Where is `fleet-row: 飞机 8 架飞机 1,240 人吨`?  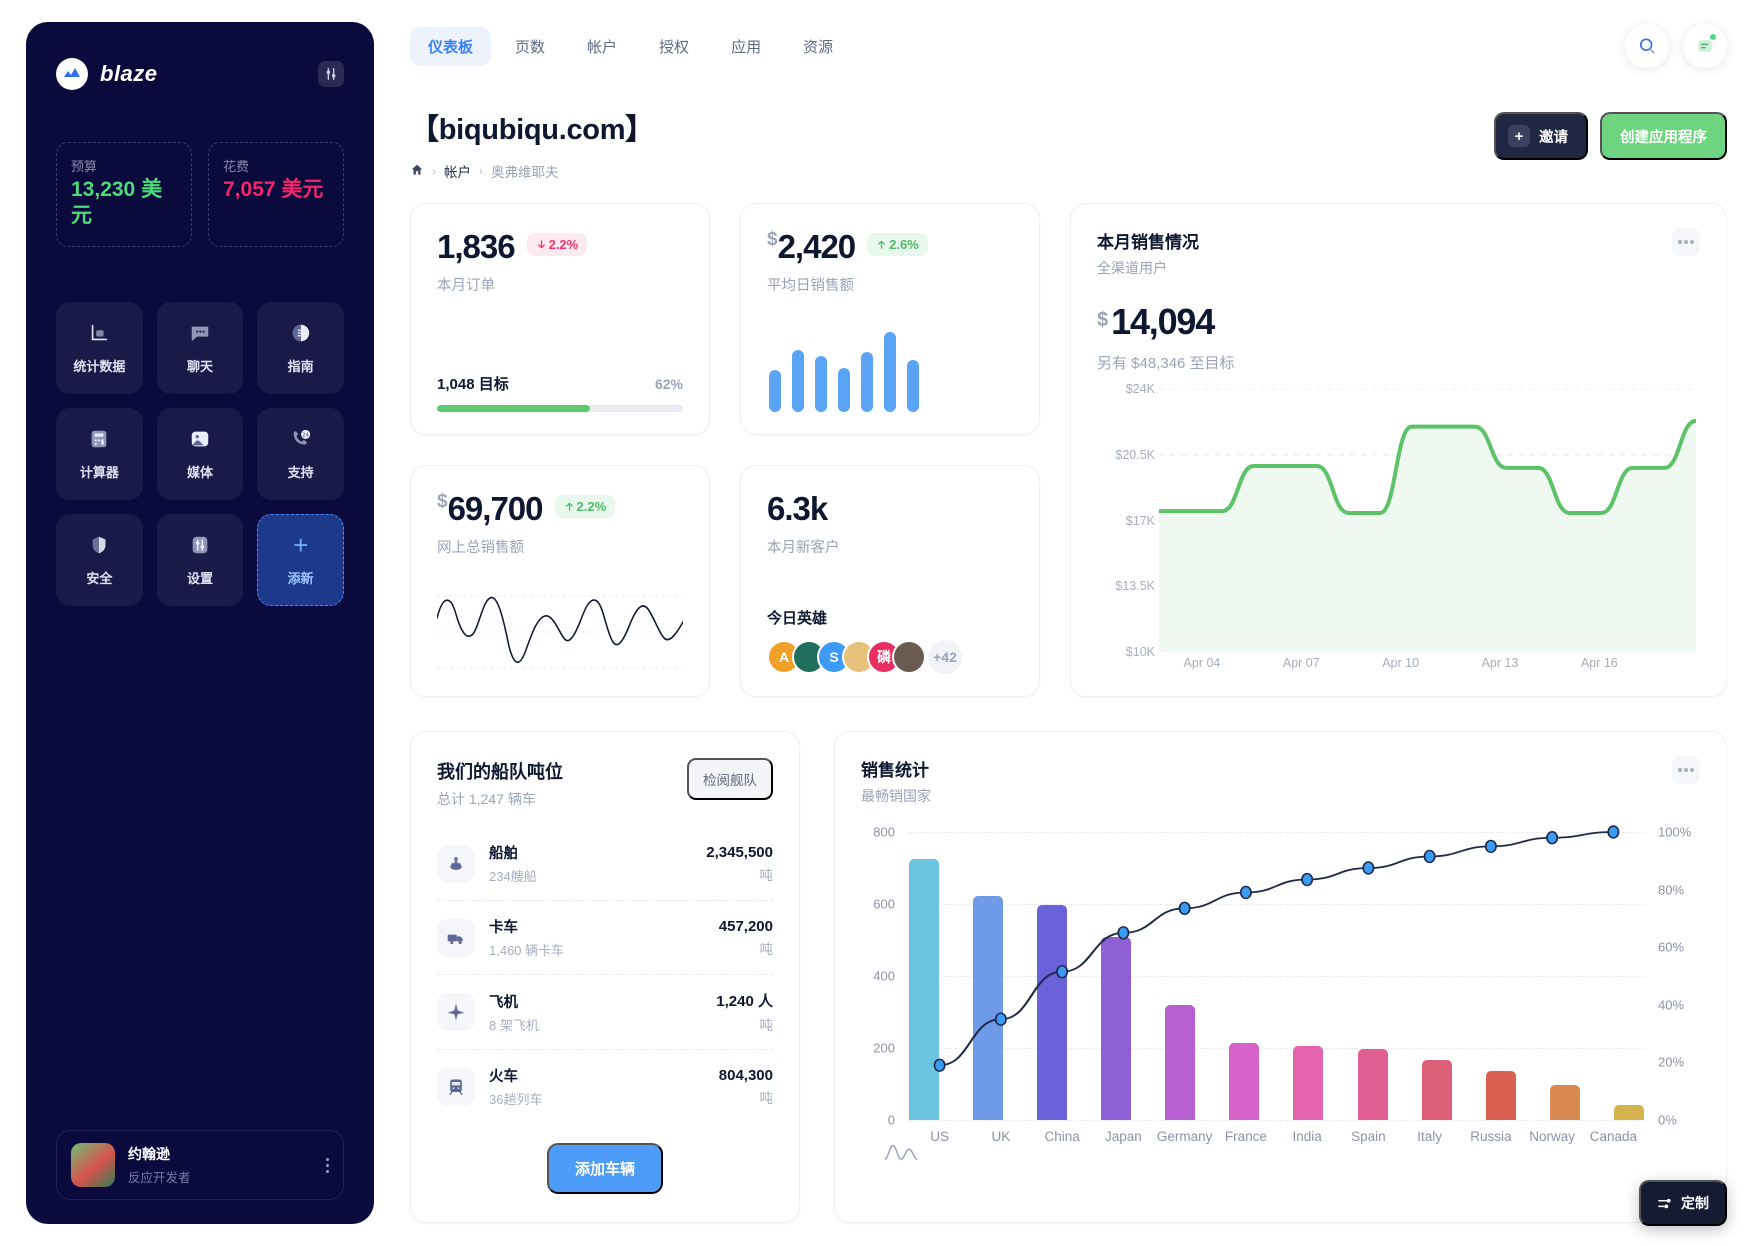
fleet-row: 飞机 8 架飞机 1,240 人吨 is located at coordinates (605, 1012).